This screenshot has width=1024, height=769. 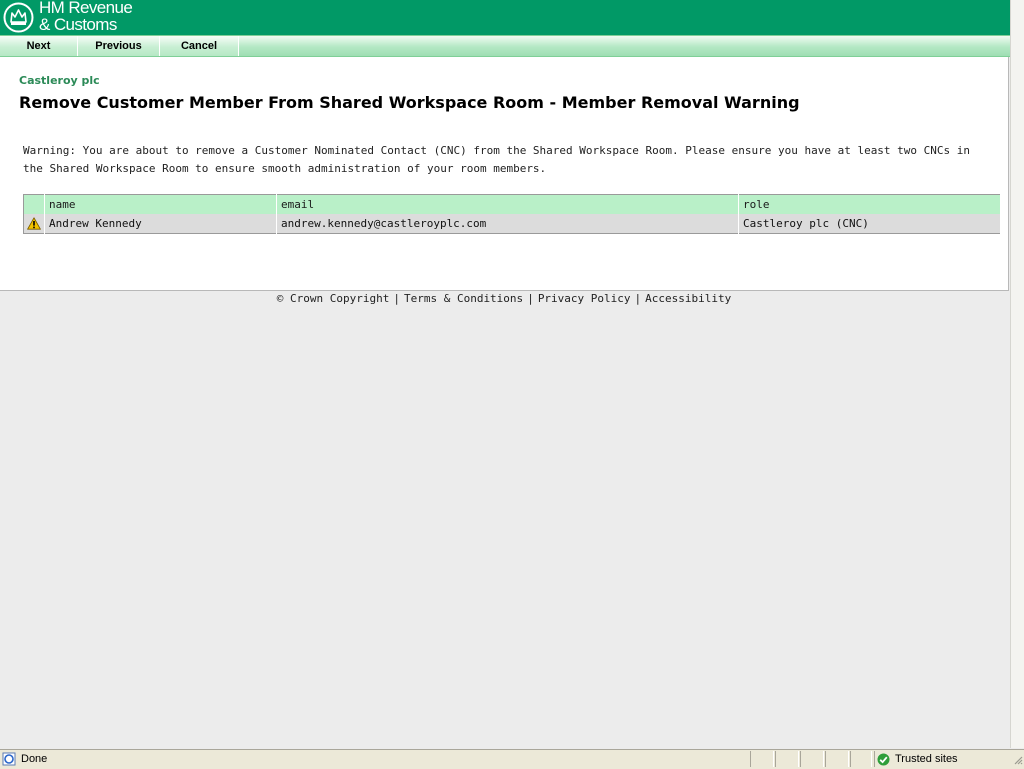 I want to click on previous-button: Previous, so click(x=119, y=46).